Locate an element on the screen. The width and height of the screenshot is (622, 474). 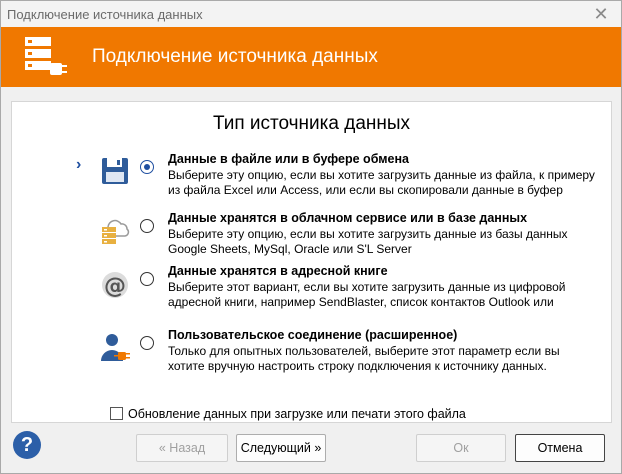
cancel-button: Отмена is located at coordinates (560, 448).